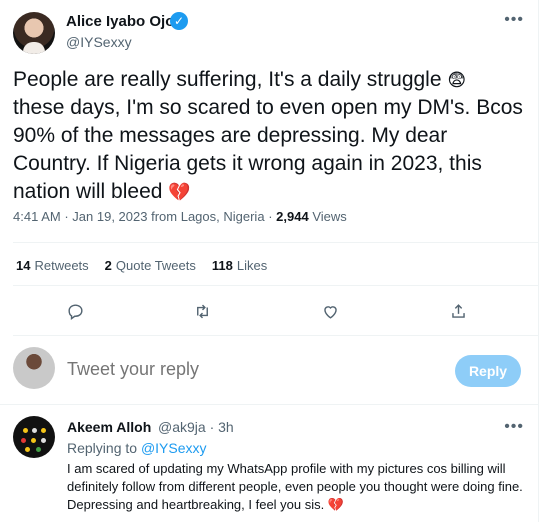 The width and height of the screenshot is (546, 522). I want to click on heart-icon, so click(330, 311).